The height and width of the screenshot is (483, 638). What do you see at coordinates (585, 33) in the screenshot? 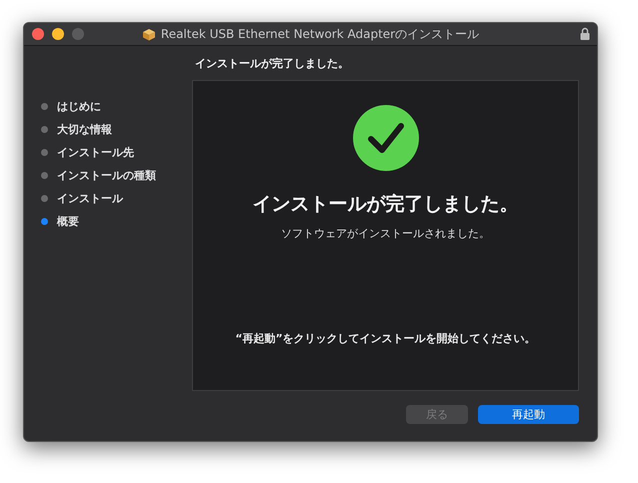
I see `lock-icon` at bounding box center [585, 33].